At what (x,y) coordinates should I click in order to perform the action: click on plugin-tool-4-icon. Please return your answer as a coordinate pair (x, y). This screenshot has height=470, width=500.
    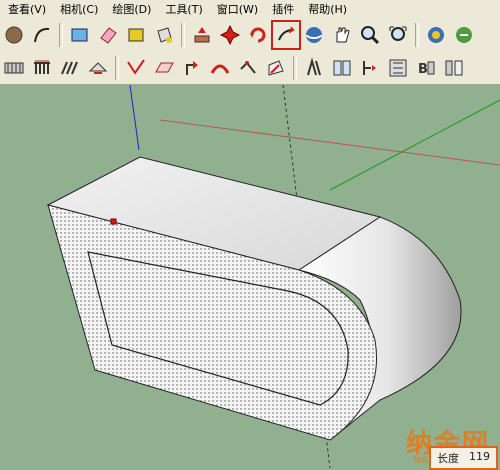
    Looking at the image, I should click on (98, 68).